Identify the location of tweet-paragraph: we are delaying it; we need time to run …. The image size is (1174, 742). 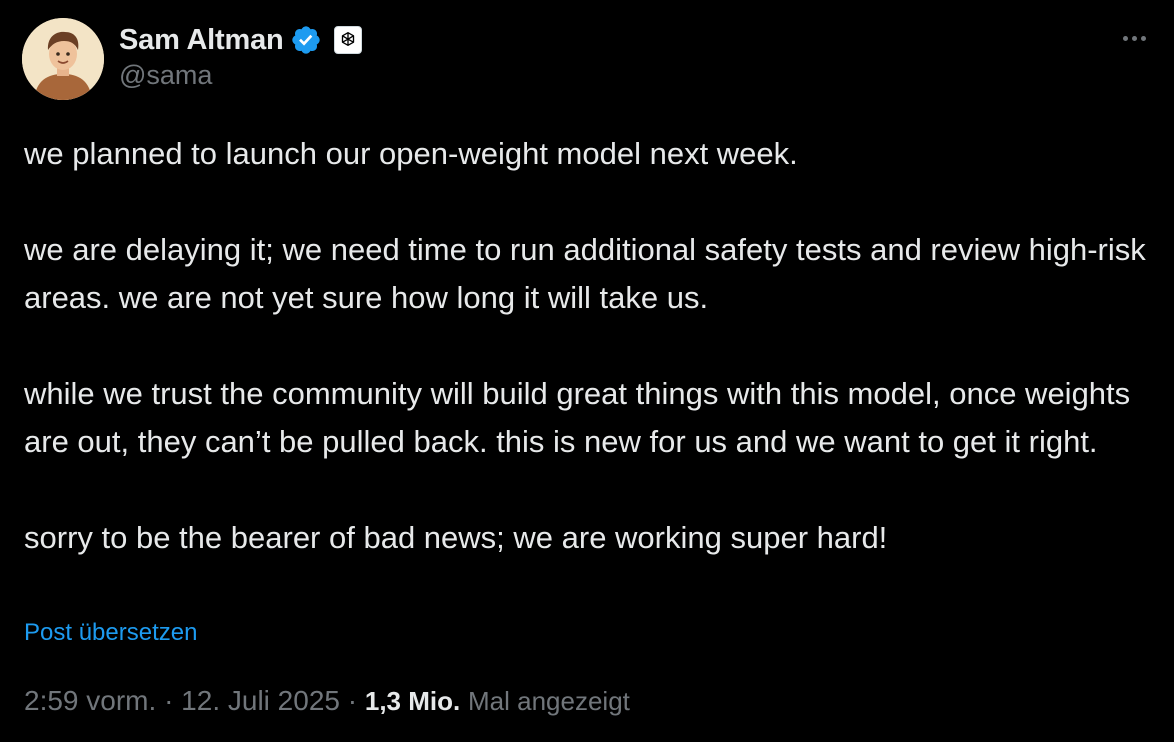
(585, 273).